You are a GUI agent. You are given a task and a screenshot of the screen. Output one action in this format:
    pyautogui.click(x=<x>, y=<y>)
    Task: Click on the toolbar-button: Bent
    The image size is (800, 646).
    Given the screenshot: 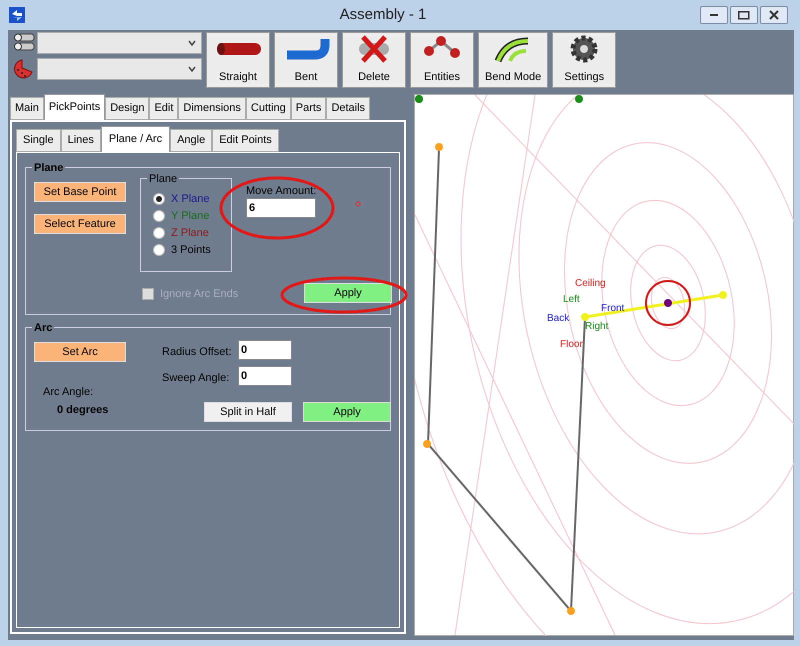 What is the action you would take?
    pyautogui.click(x=306, y=60)
    